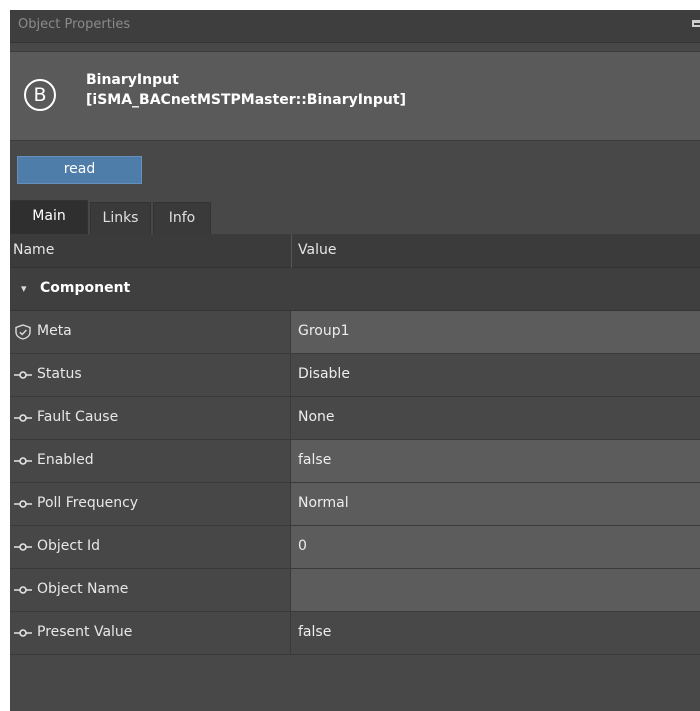 Image resolution: width=700 pixels, height=711 pixels. I want to click on group-row-component: ▾ Component, so click(355, 289).